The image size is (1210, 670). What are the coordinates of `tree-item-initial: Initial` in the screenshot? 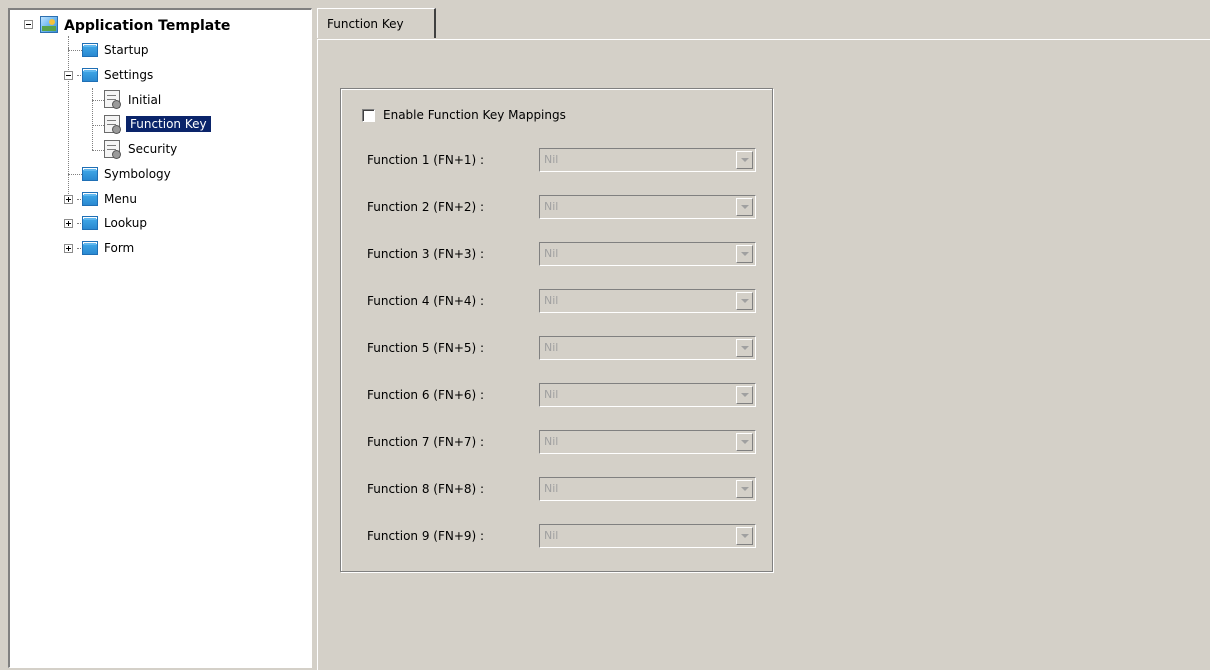 It's located at (144, 100).